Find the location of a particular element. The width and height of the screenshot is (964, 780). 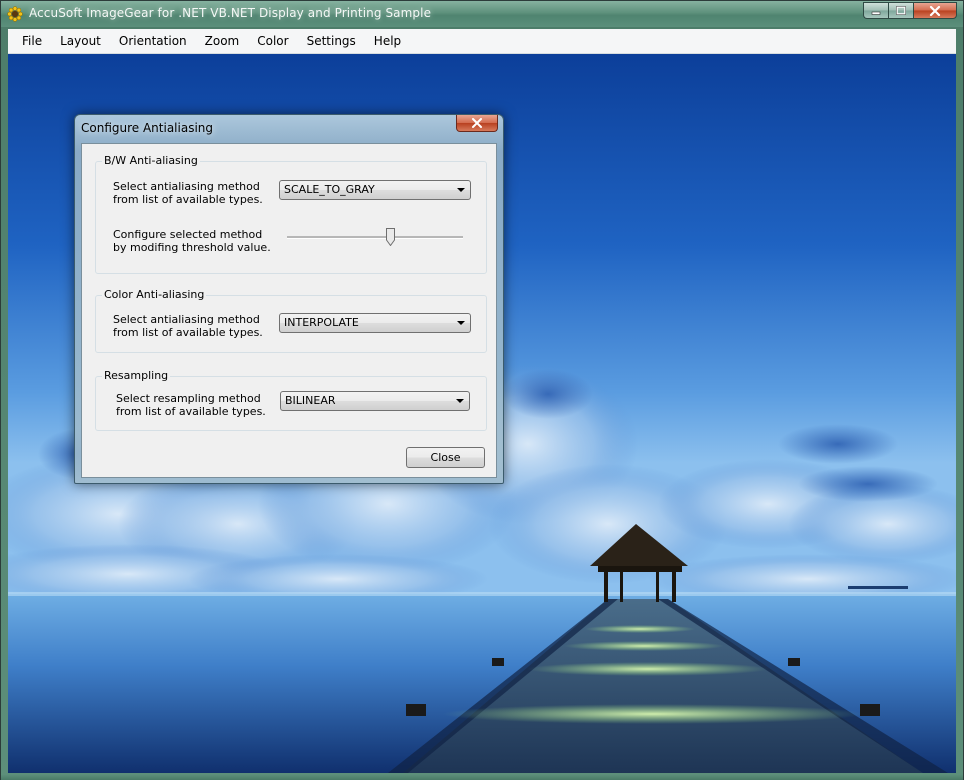

color-method-combobox: INTERPOLATE is located at coordinates (375, 323).